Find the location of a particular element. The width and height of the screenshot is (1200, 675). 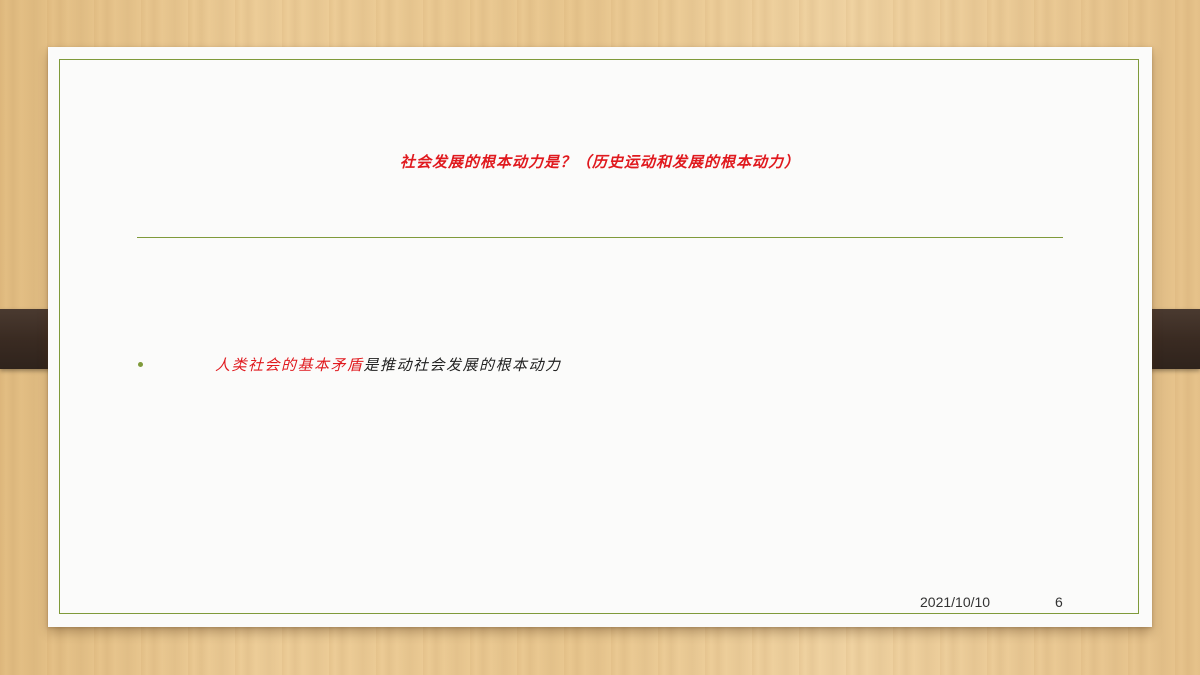

title-divider is located at coordinates (600, 237).